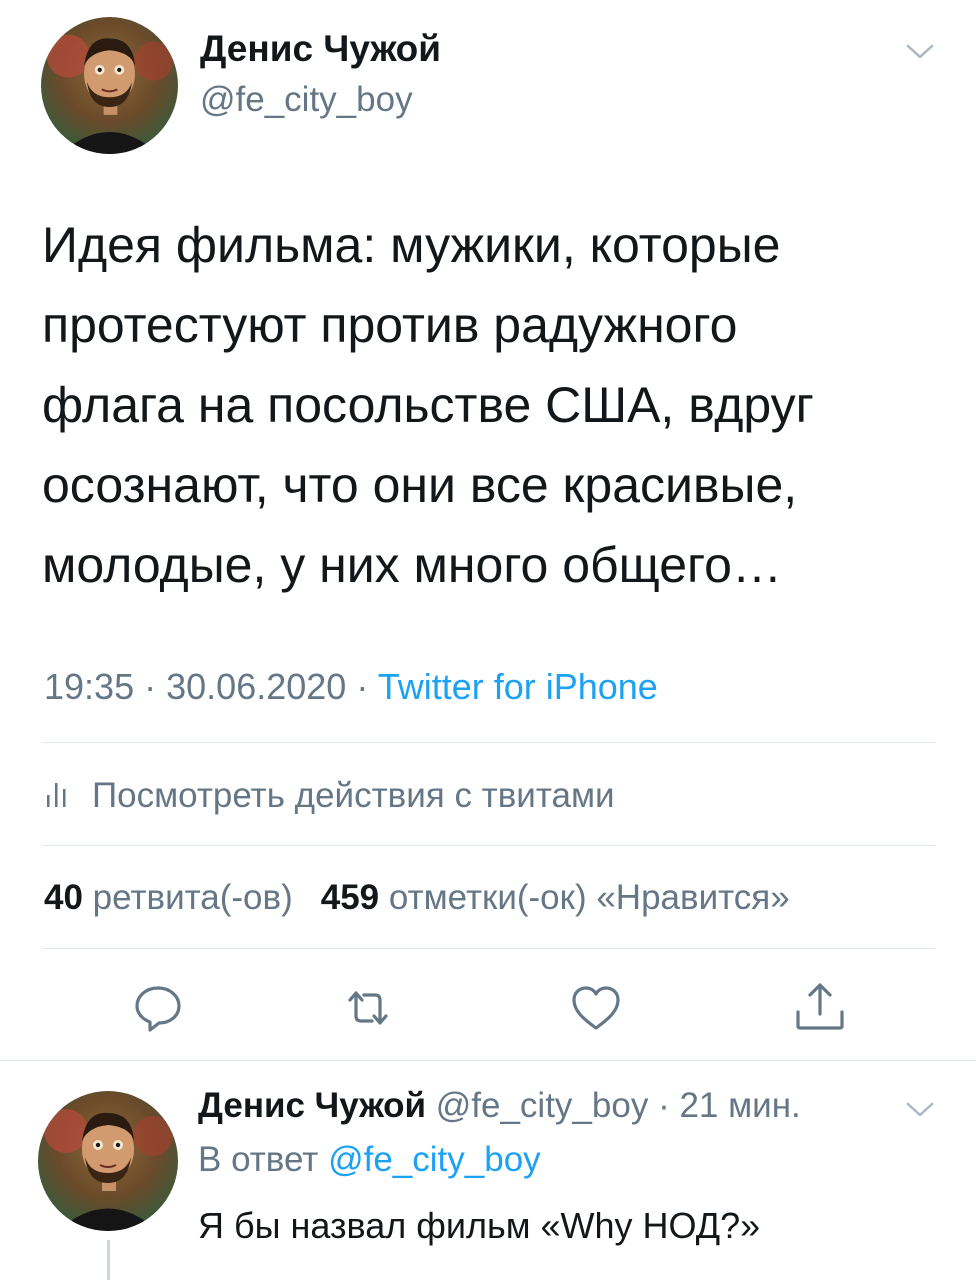  I want to click on view-tweet-activity-button: Посмотреть действия с твитами, so click(330, 795).